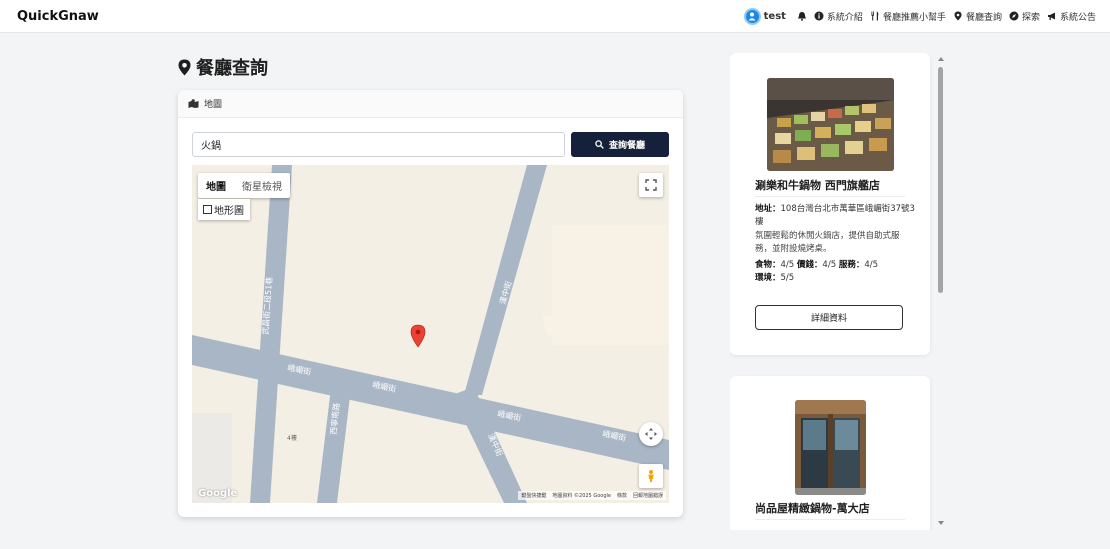 The width and height of the screenshot is (1110, 549). Describe the element at coordinates (378, 144) in the screenshot. I see `search-input` at that location.